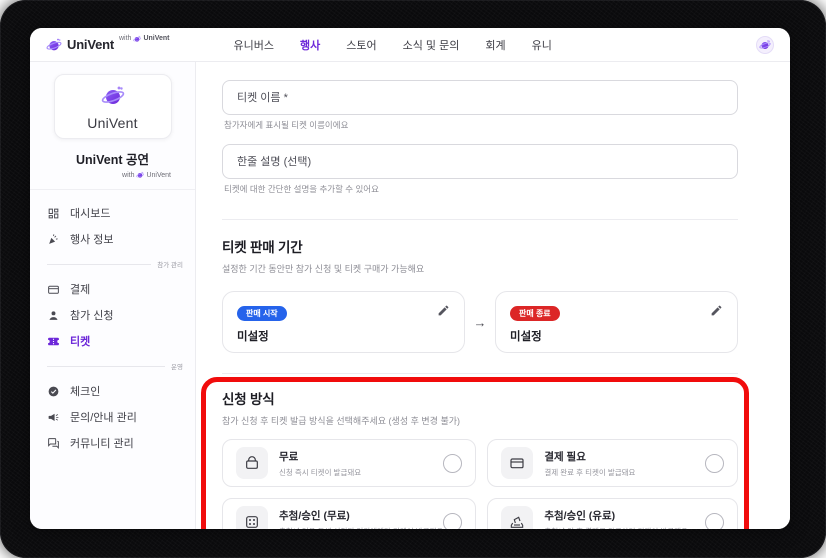  Describe the element at coordinates (252, 522) in the screenshot. I see `dice-icon` at that location.